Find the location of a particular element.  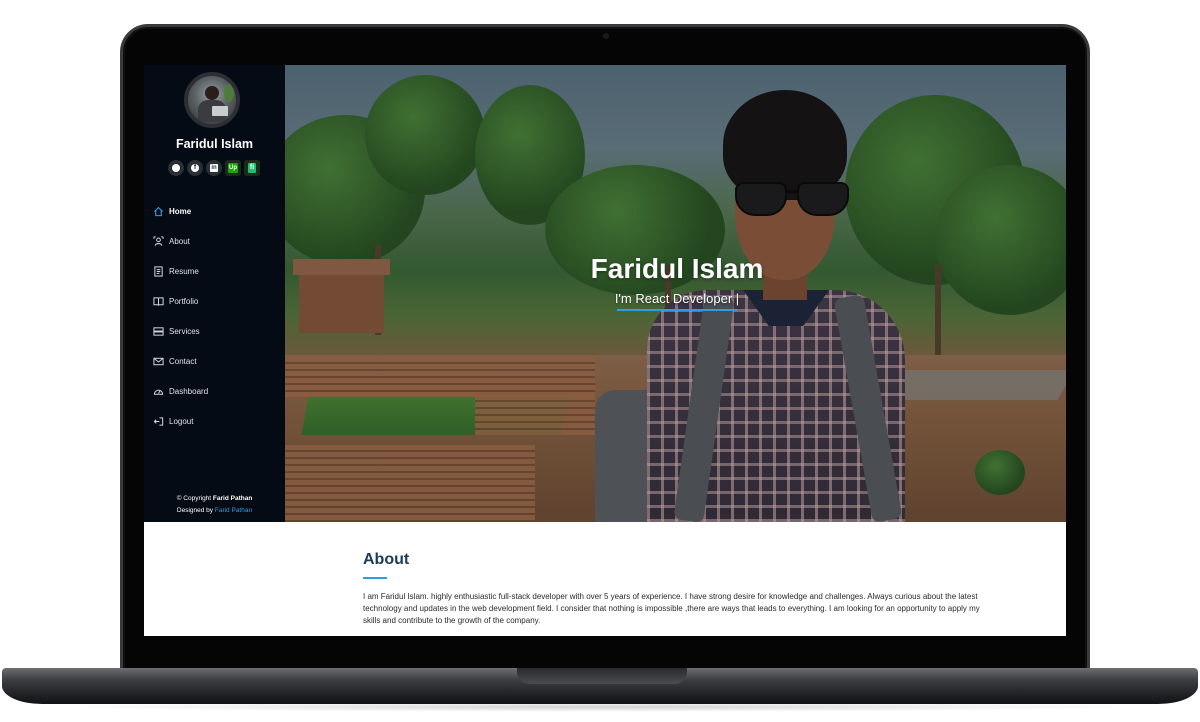

hero-subtitle: I'm React Developer | is located at coordinates (677, 298).